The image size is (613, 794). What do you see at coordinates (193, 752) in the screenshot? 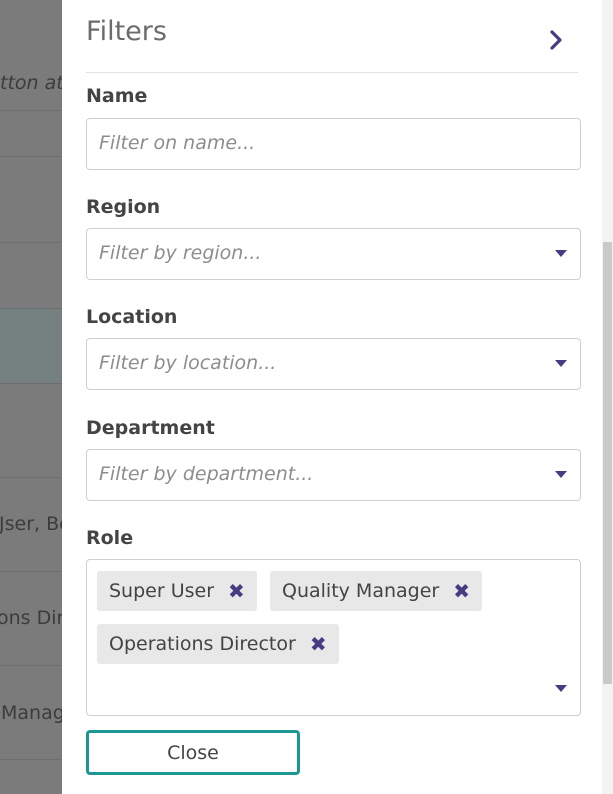
I see `close-button: Close` at bounding box center [193, 752].